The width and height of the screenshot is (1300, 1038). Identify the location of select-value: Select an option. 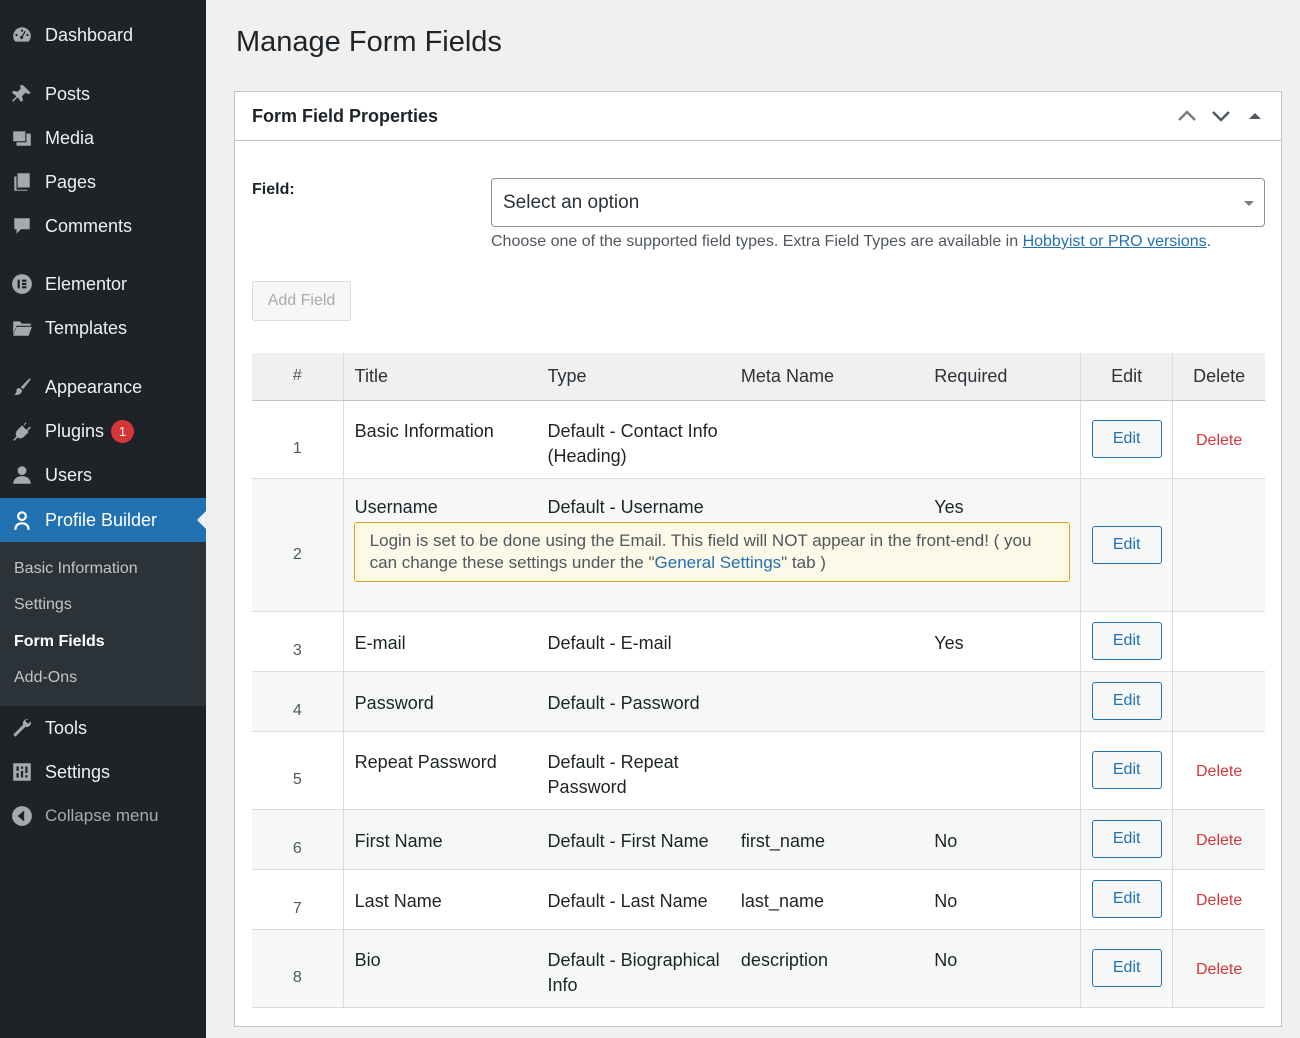
(571, 202).